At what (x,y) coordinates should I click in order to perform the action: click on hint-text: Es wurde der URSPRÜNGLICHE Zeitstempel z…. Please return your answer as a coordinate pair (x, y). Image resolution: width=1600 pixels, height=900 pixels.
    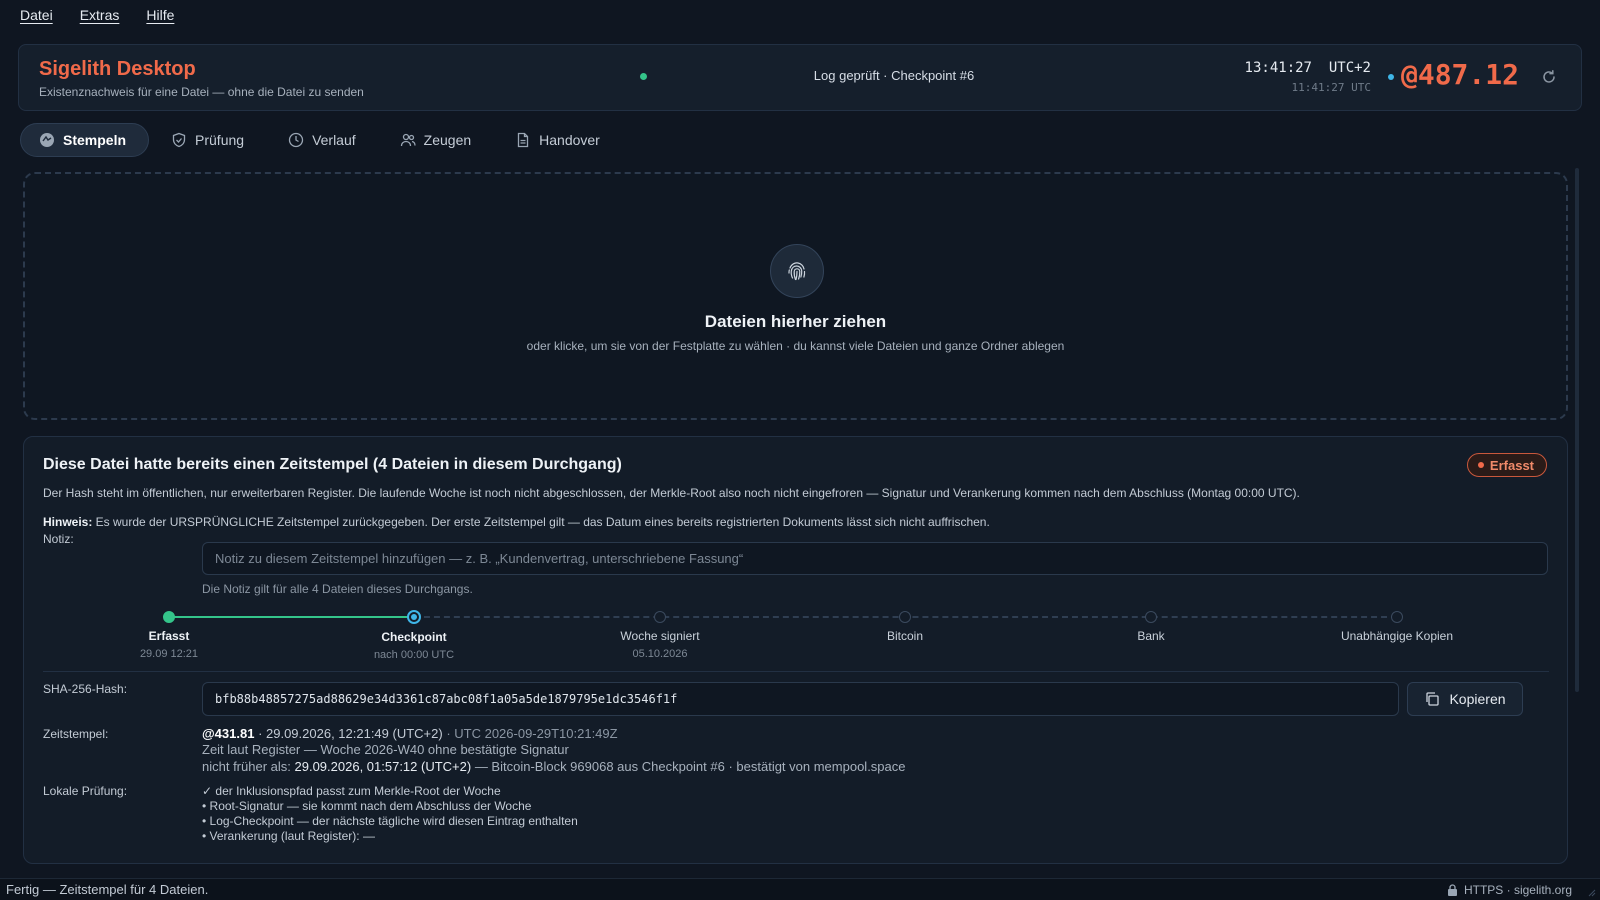
    Looking at the image, I should click on (541, 522).